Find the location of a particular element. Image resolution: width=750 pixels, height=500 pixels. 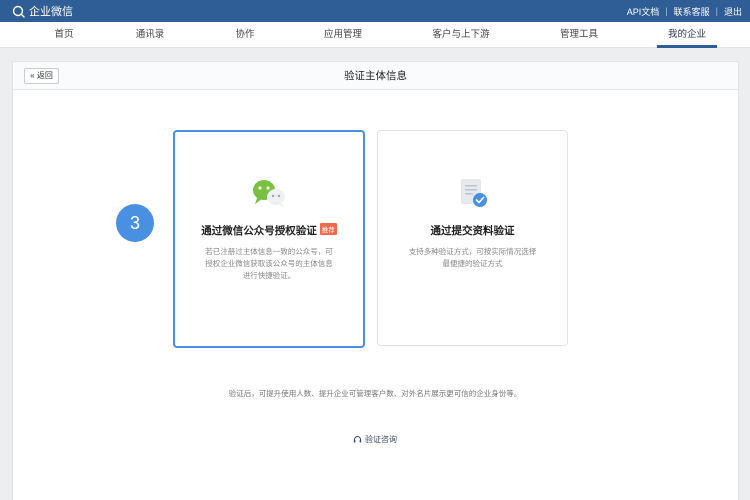

desc-line: 若已注册过主体信息一致的公众号，可 is located at coordinates (269, 251).